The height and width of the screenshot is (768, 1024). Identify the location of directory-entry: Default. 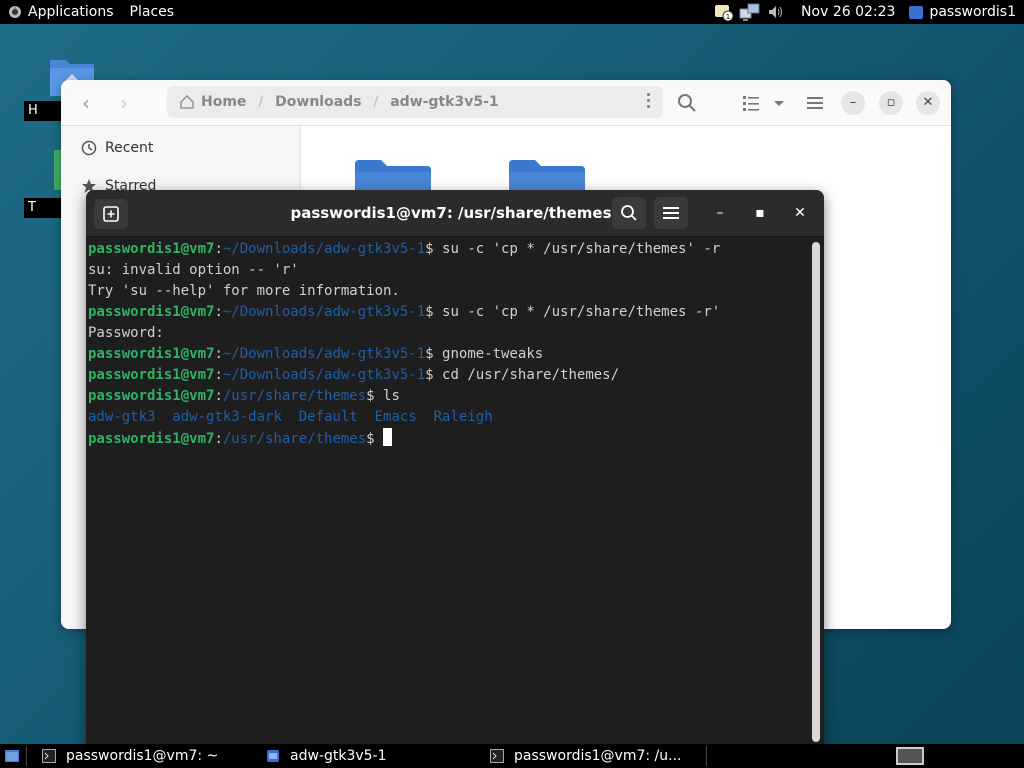
(328, 417).